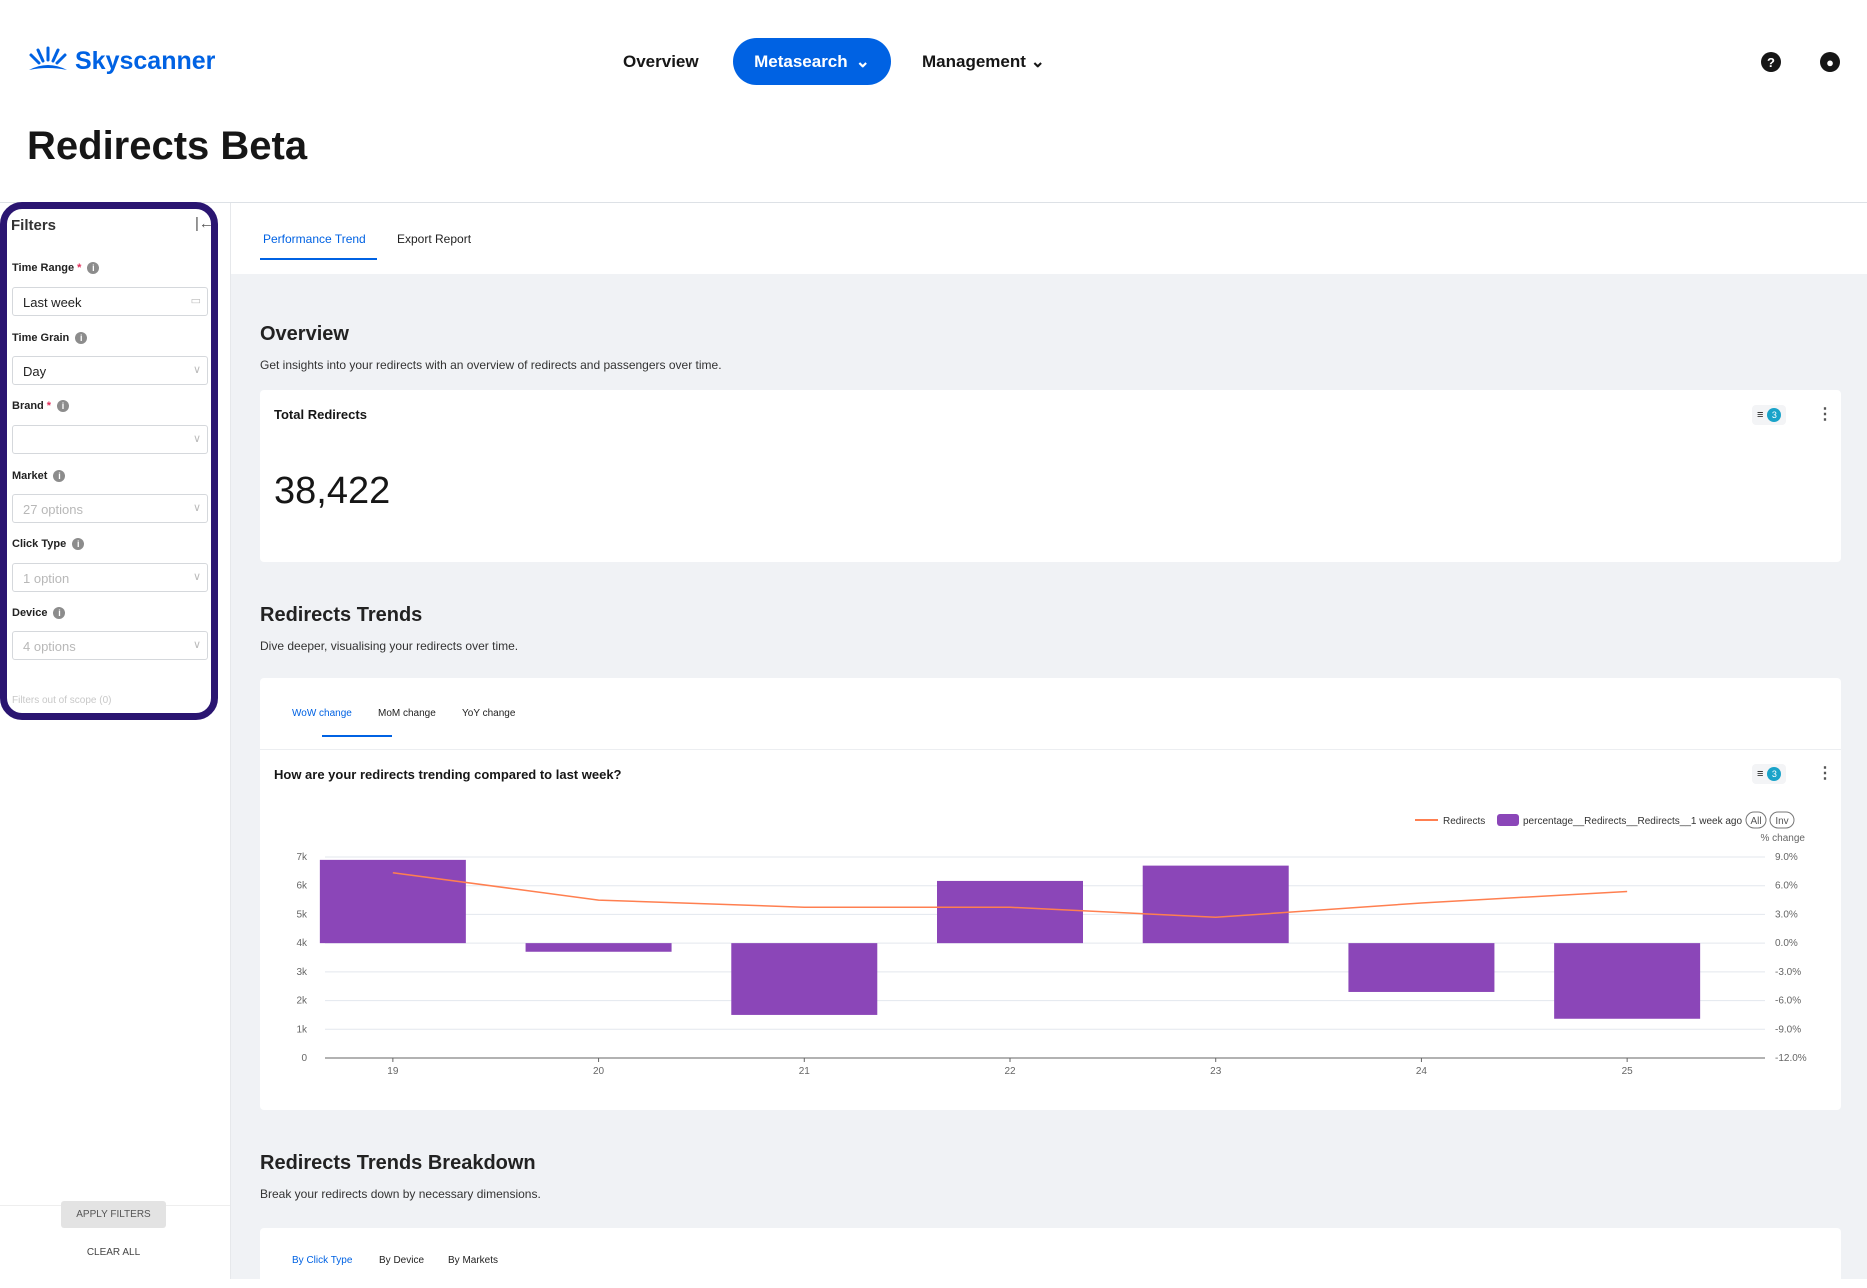  What do you see at coordinates (167, 146) in the screenshot?
I see `page-title: Redirects Beta` at bounding box center [167, 146].